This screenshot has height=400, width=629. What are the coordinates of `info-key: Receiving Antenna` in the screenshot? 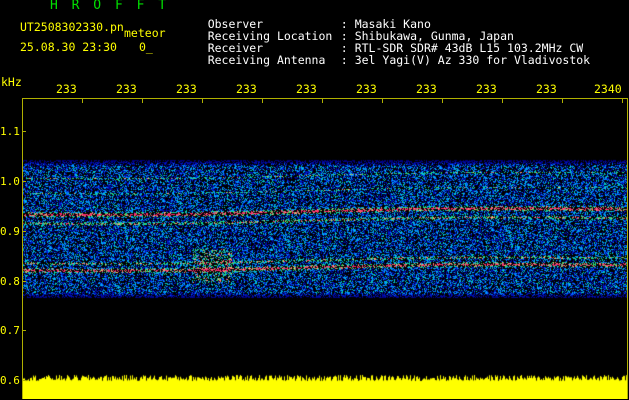 It's located at (266, 60).